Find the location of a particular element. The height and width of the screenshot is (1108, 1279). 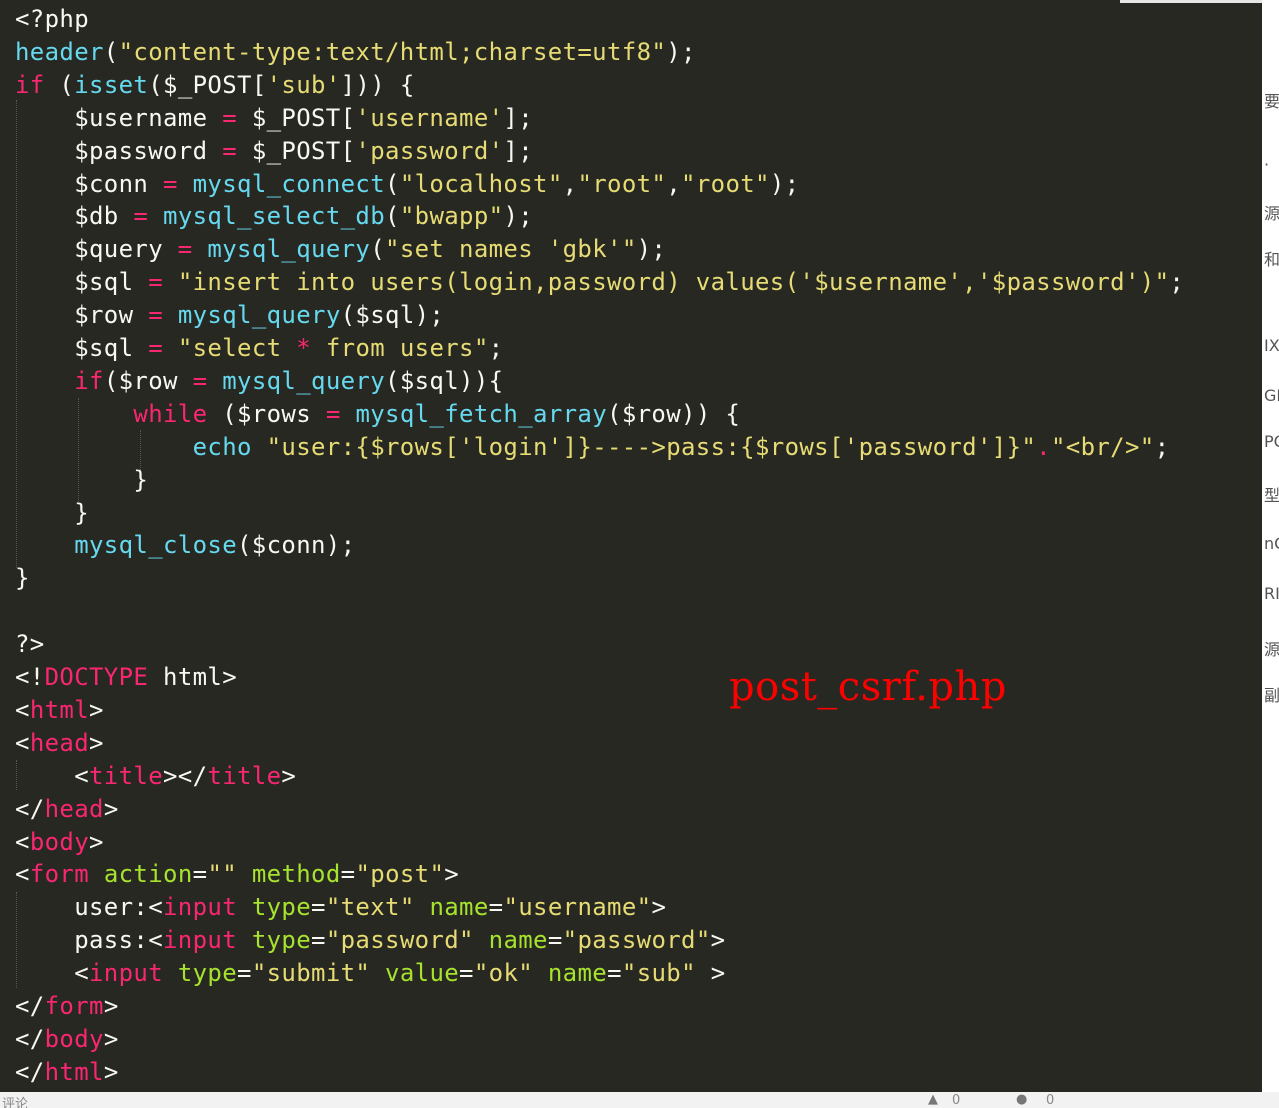

code-line: $row = mysql_query($sql); is located at coordinates (229, 315).